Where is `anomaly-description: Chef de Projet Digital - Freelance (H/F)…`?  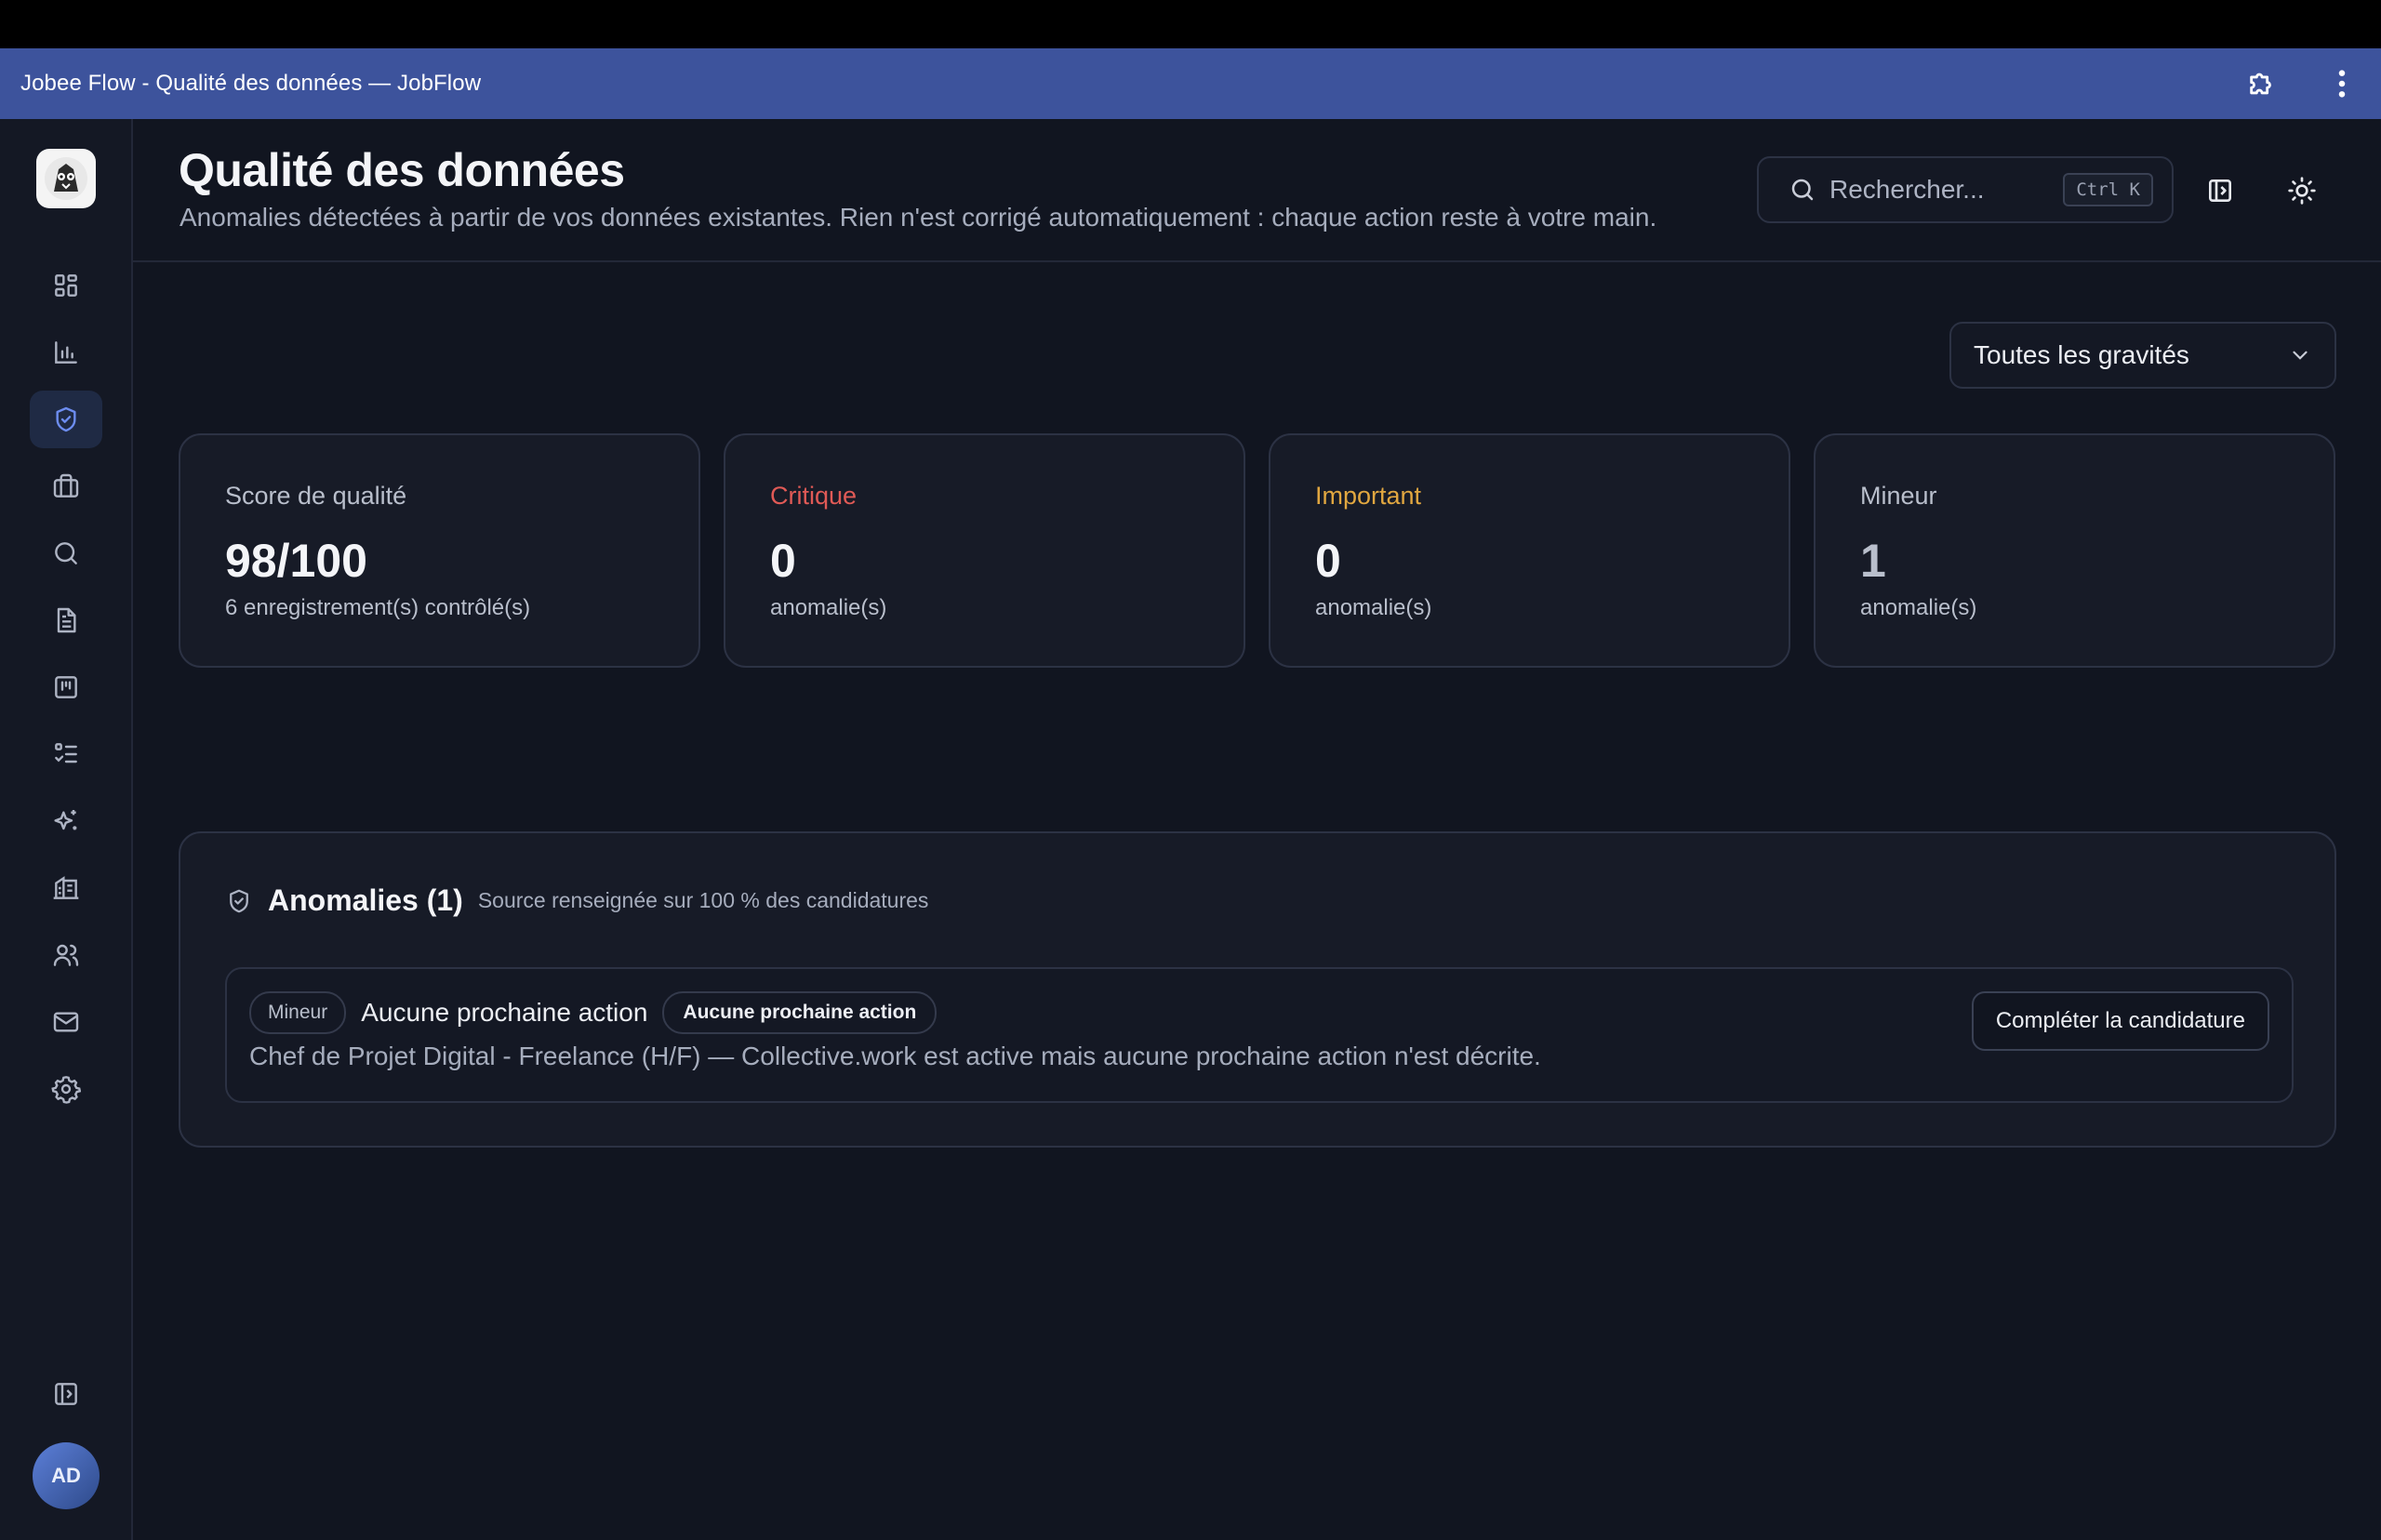 anomaly-description: Chef de Projet Digital - Freelance (H/F)… is located at coordinates (895, 1056).